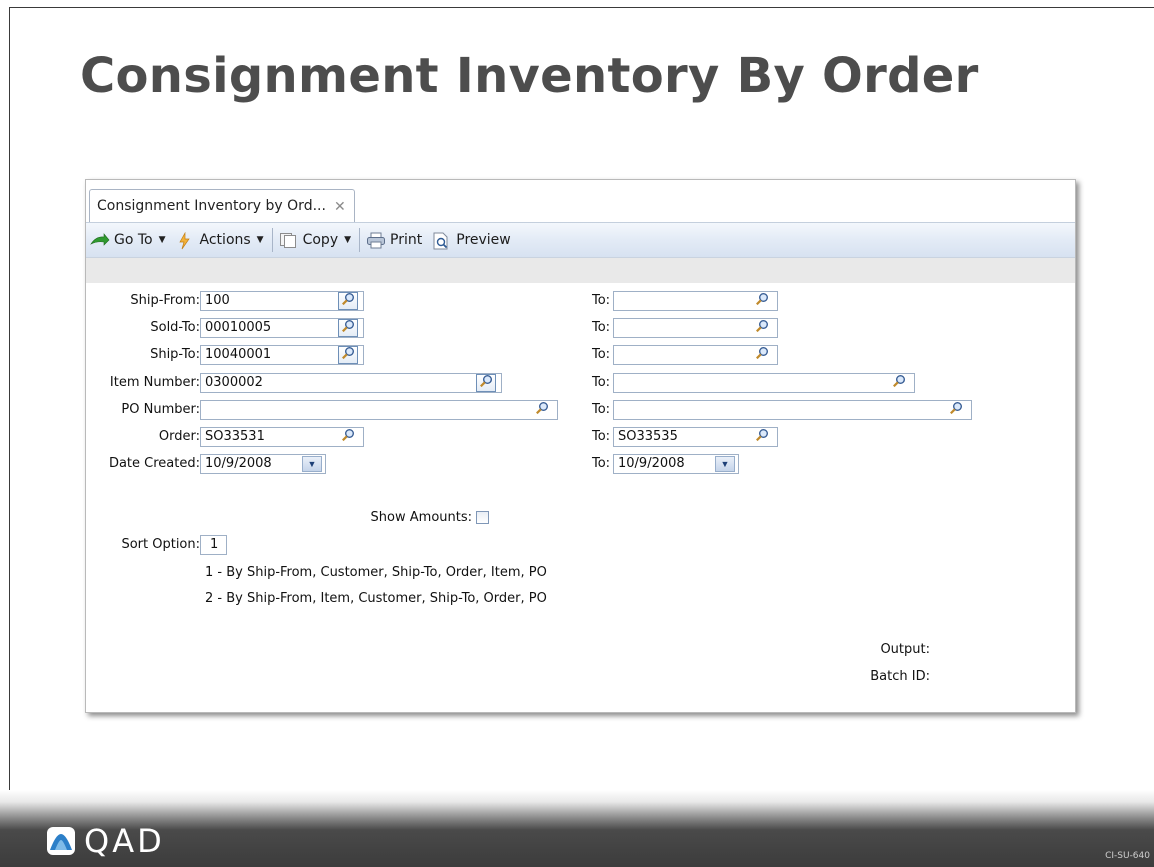 The height and width of the screenshot is (867, 1154). I want to click on po-number-label: PO Number:, so click(160, 409).